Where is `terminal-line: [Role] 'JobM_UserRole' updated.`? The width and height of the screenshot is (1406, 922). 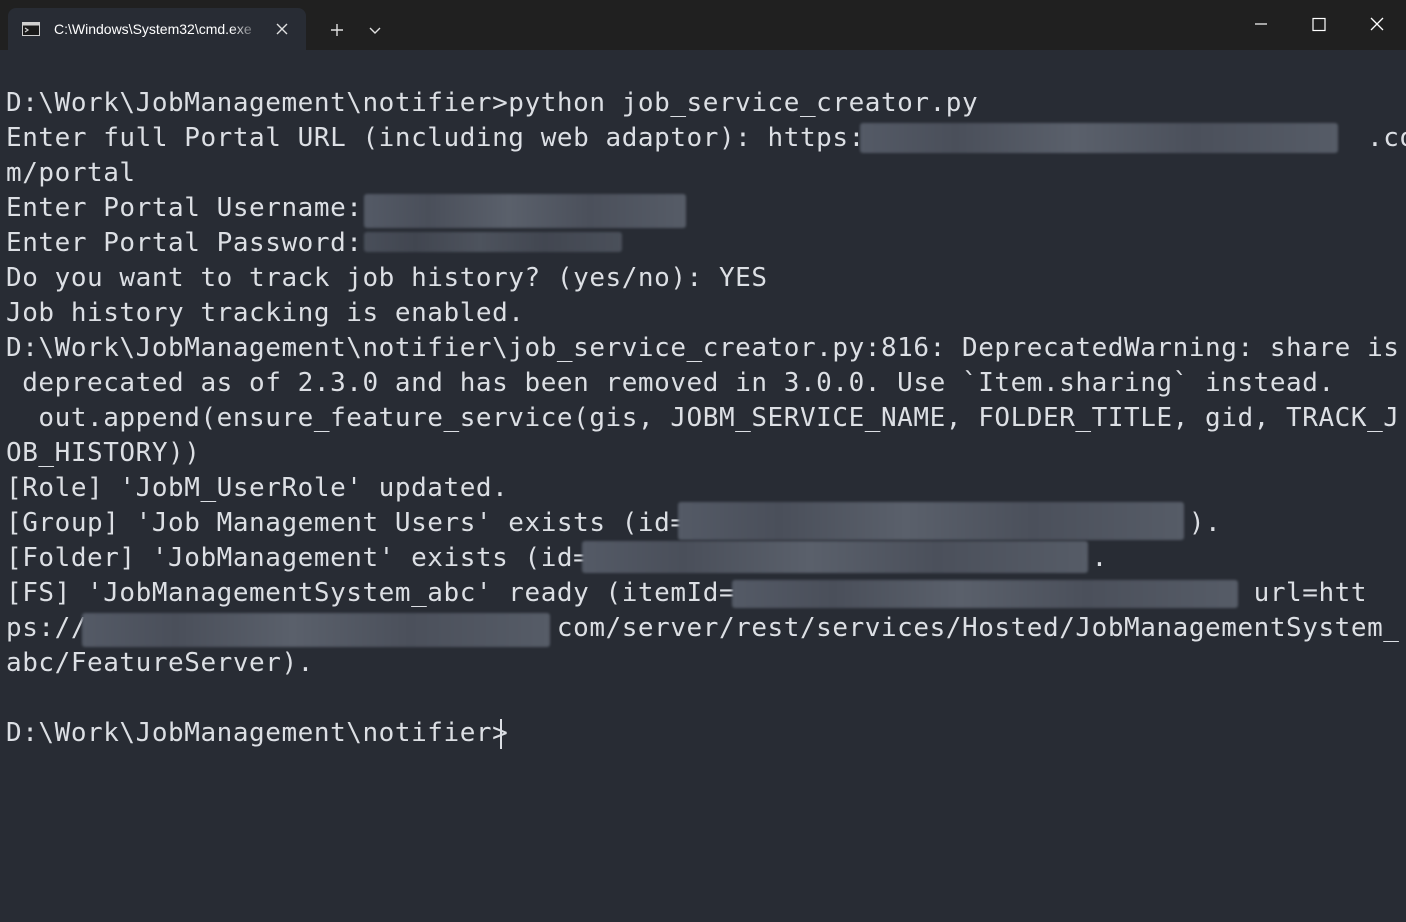
terminal-line: [Role] 'JobM_UserRole' updated. is located at coordinates (257, 488).